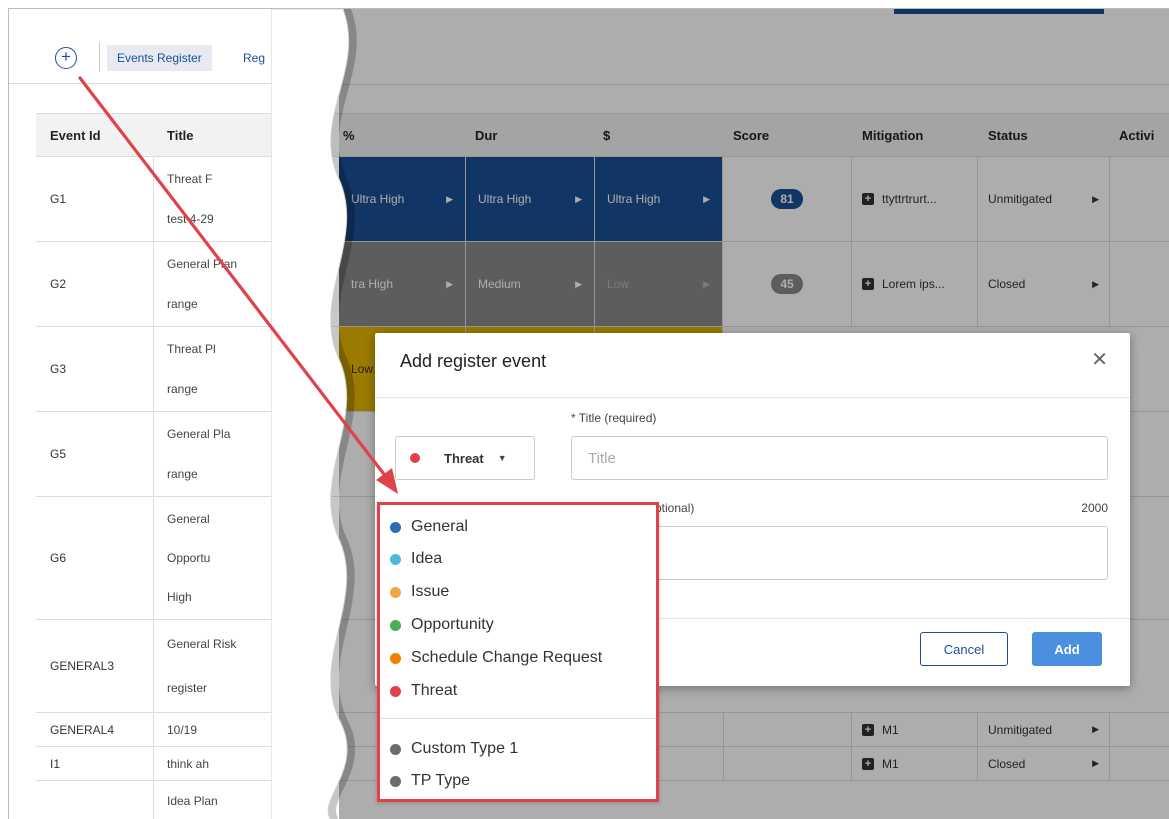  Describe the element at coordinates (254, 58) in the screenshot. I see `tab-register: Reg` at that location.